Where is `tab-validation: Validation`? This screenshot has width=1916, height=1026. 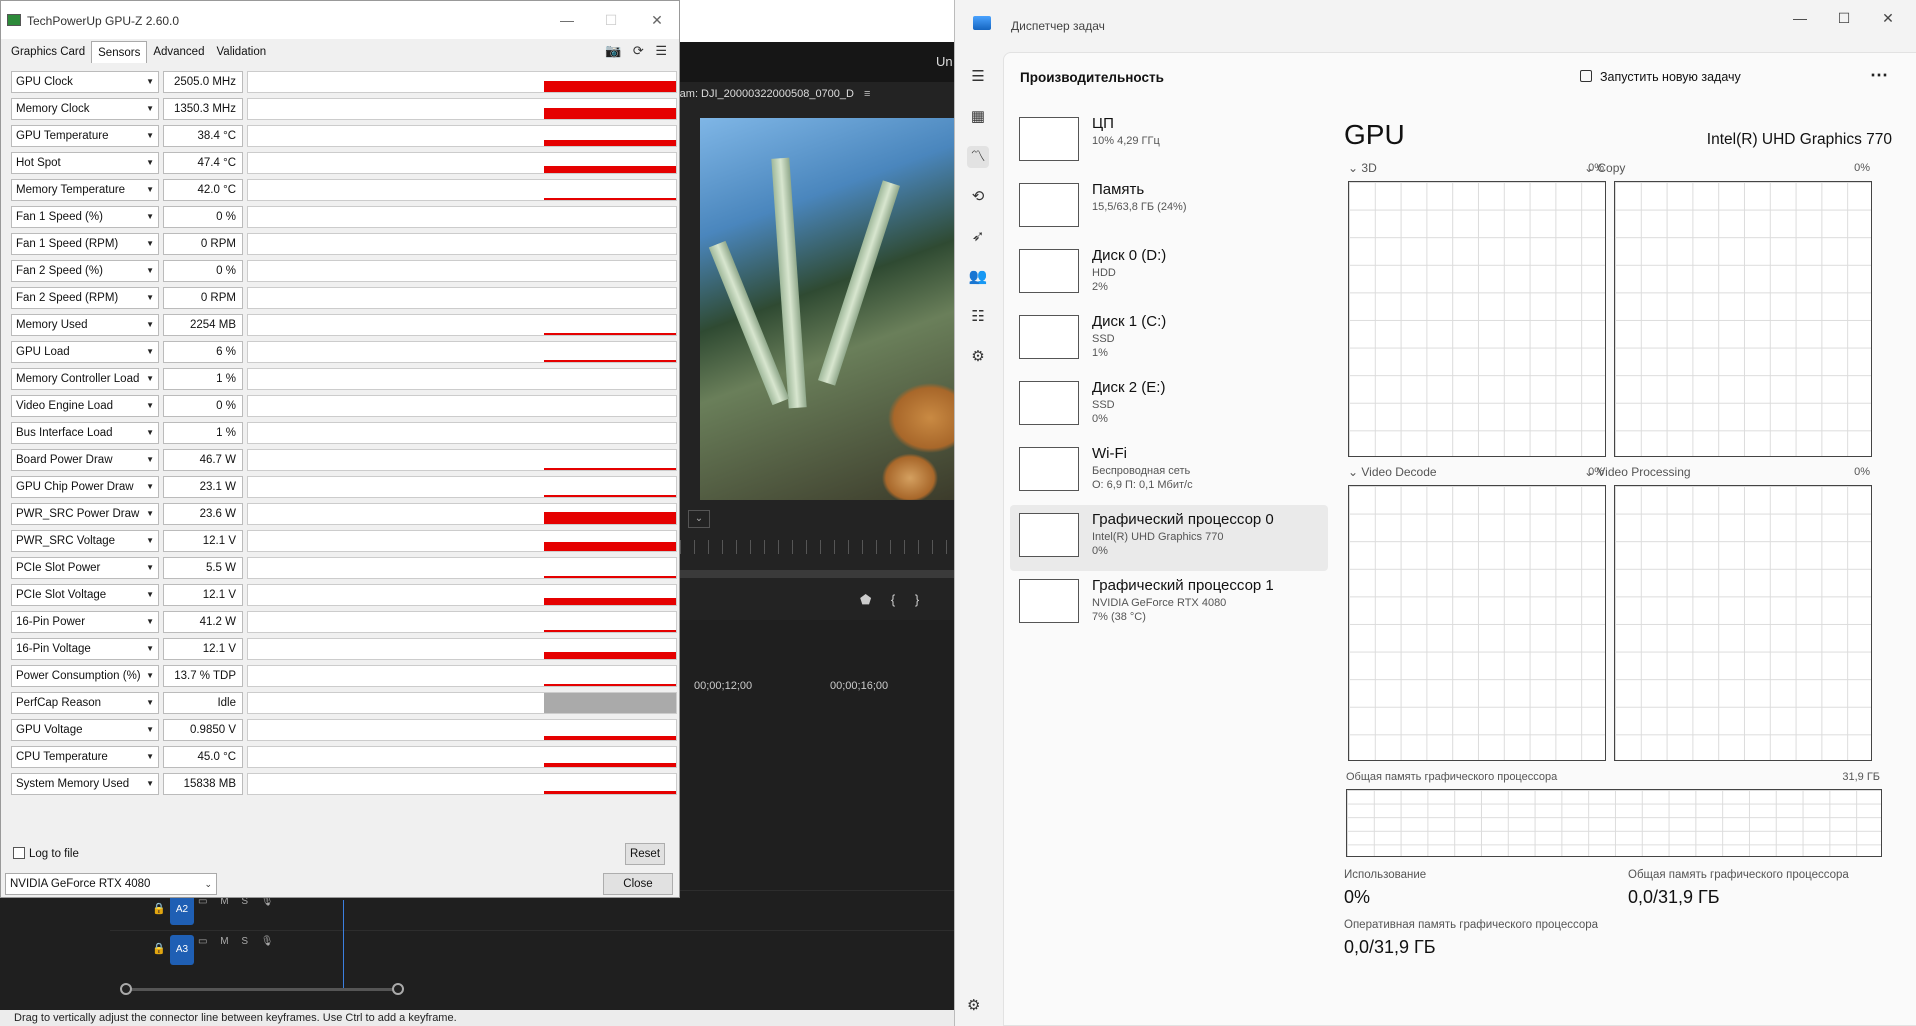
tab-validation: Validation is located at coordinates (241, 52).